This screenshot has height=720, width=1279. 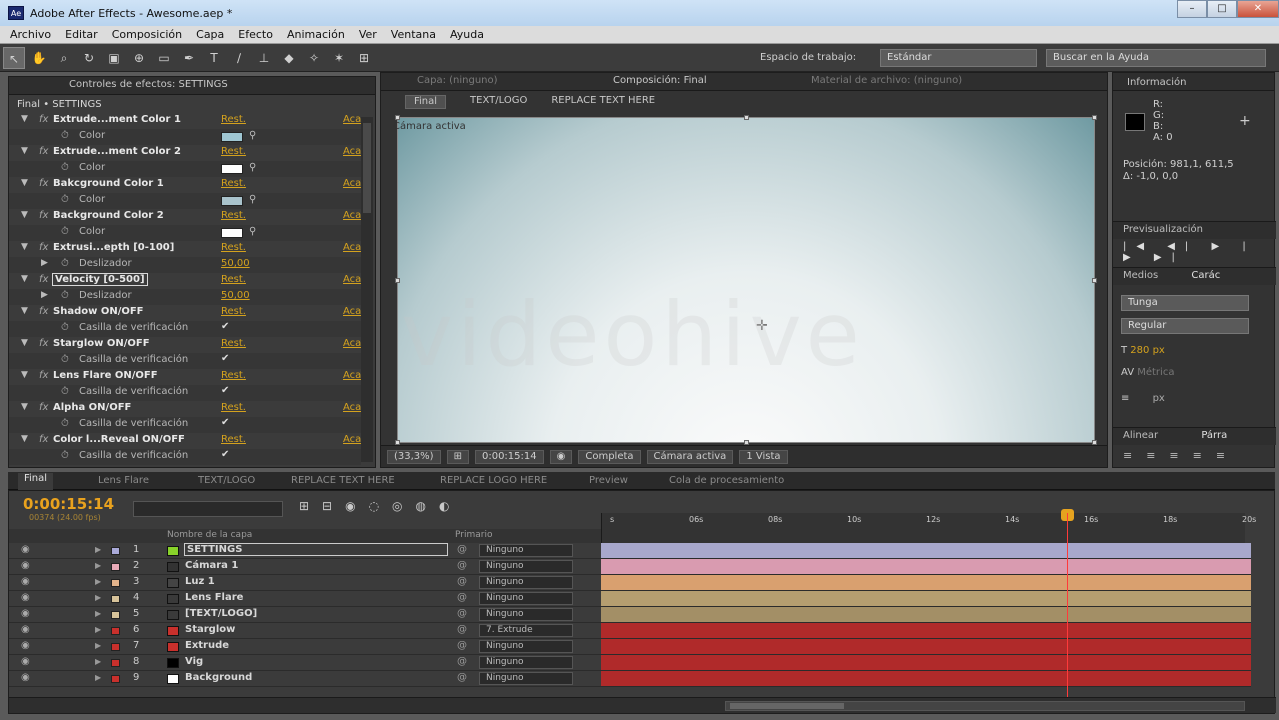 What do you see at coordinates (426, 102) in the screenshot?
I see `flow-item-final: Final` at bounding box center [426, 102].